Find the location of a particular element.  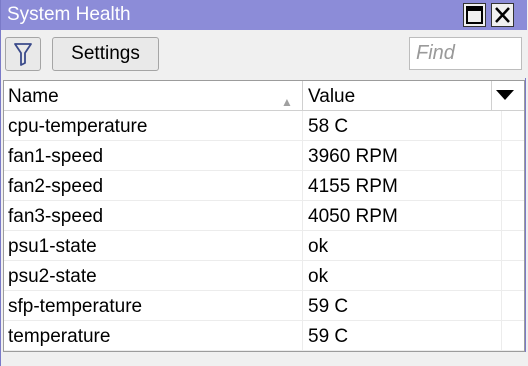

maximize-icon is located at coordinates (474, 15).